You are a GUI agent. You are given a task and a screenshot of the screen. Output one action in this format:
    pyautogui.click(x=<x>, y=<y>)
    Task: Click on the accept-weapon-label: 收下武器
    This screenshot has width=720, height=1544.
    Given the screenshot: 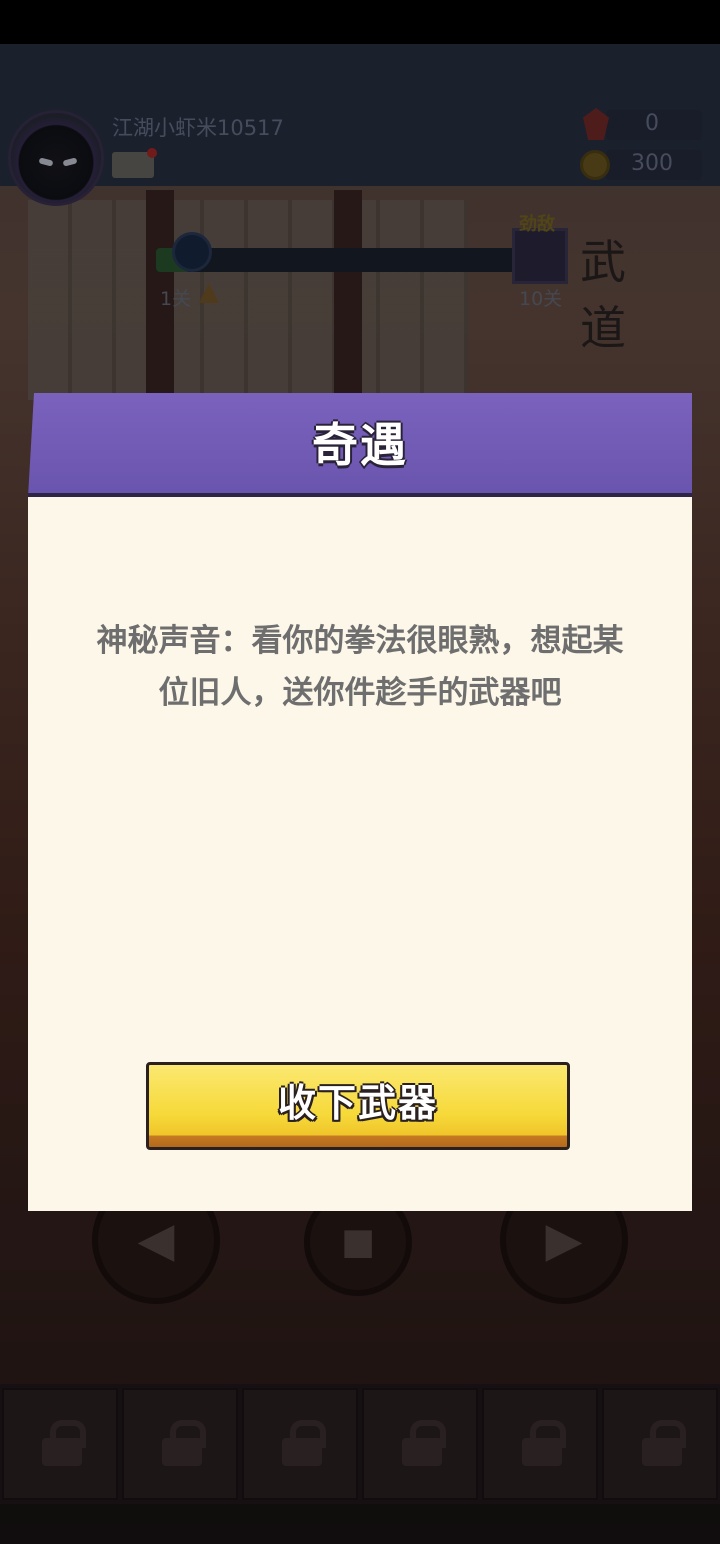 What is the action you would take?
    pyautogui.click(x=357, y=1103)
    